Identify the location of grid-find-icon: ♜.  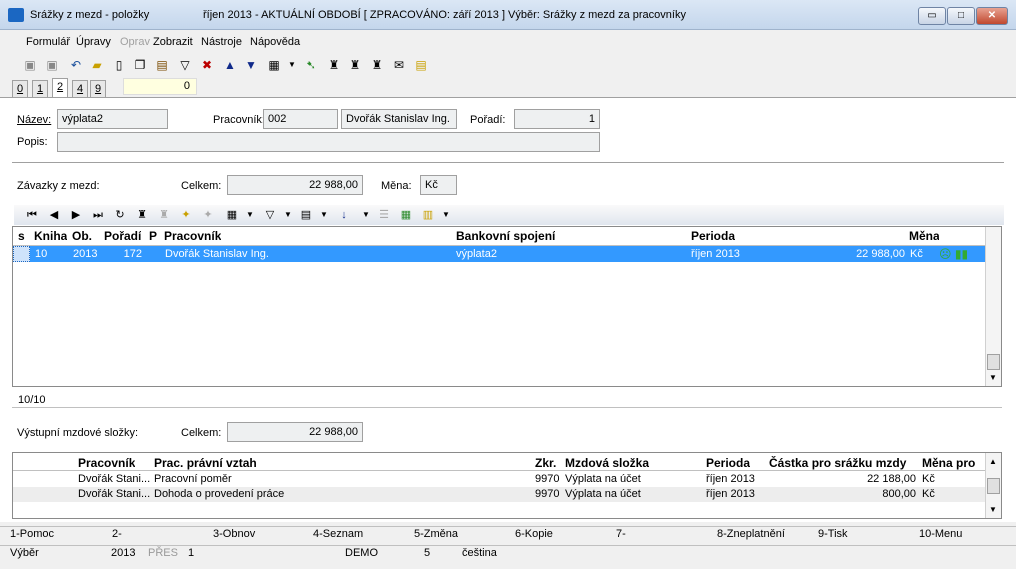
(164, 215).